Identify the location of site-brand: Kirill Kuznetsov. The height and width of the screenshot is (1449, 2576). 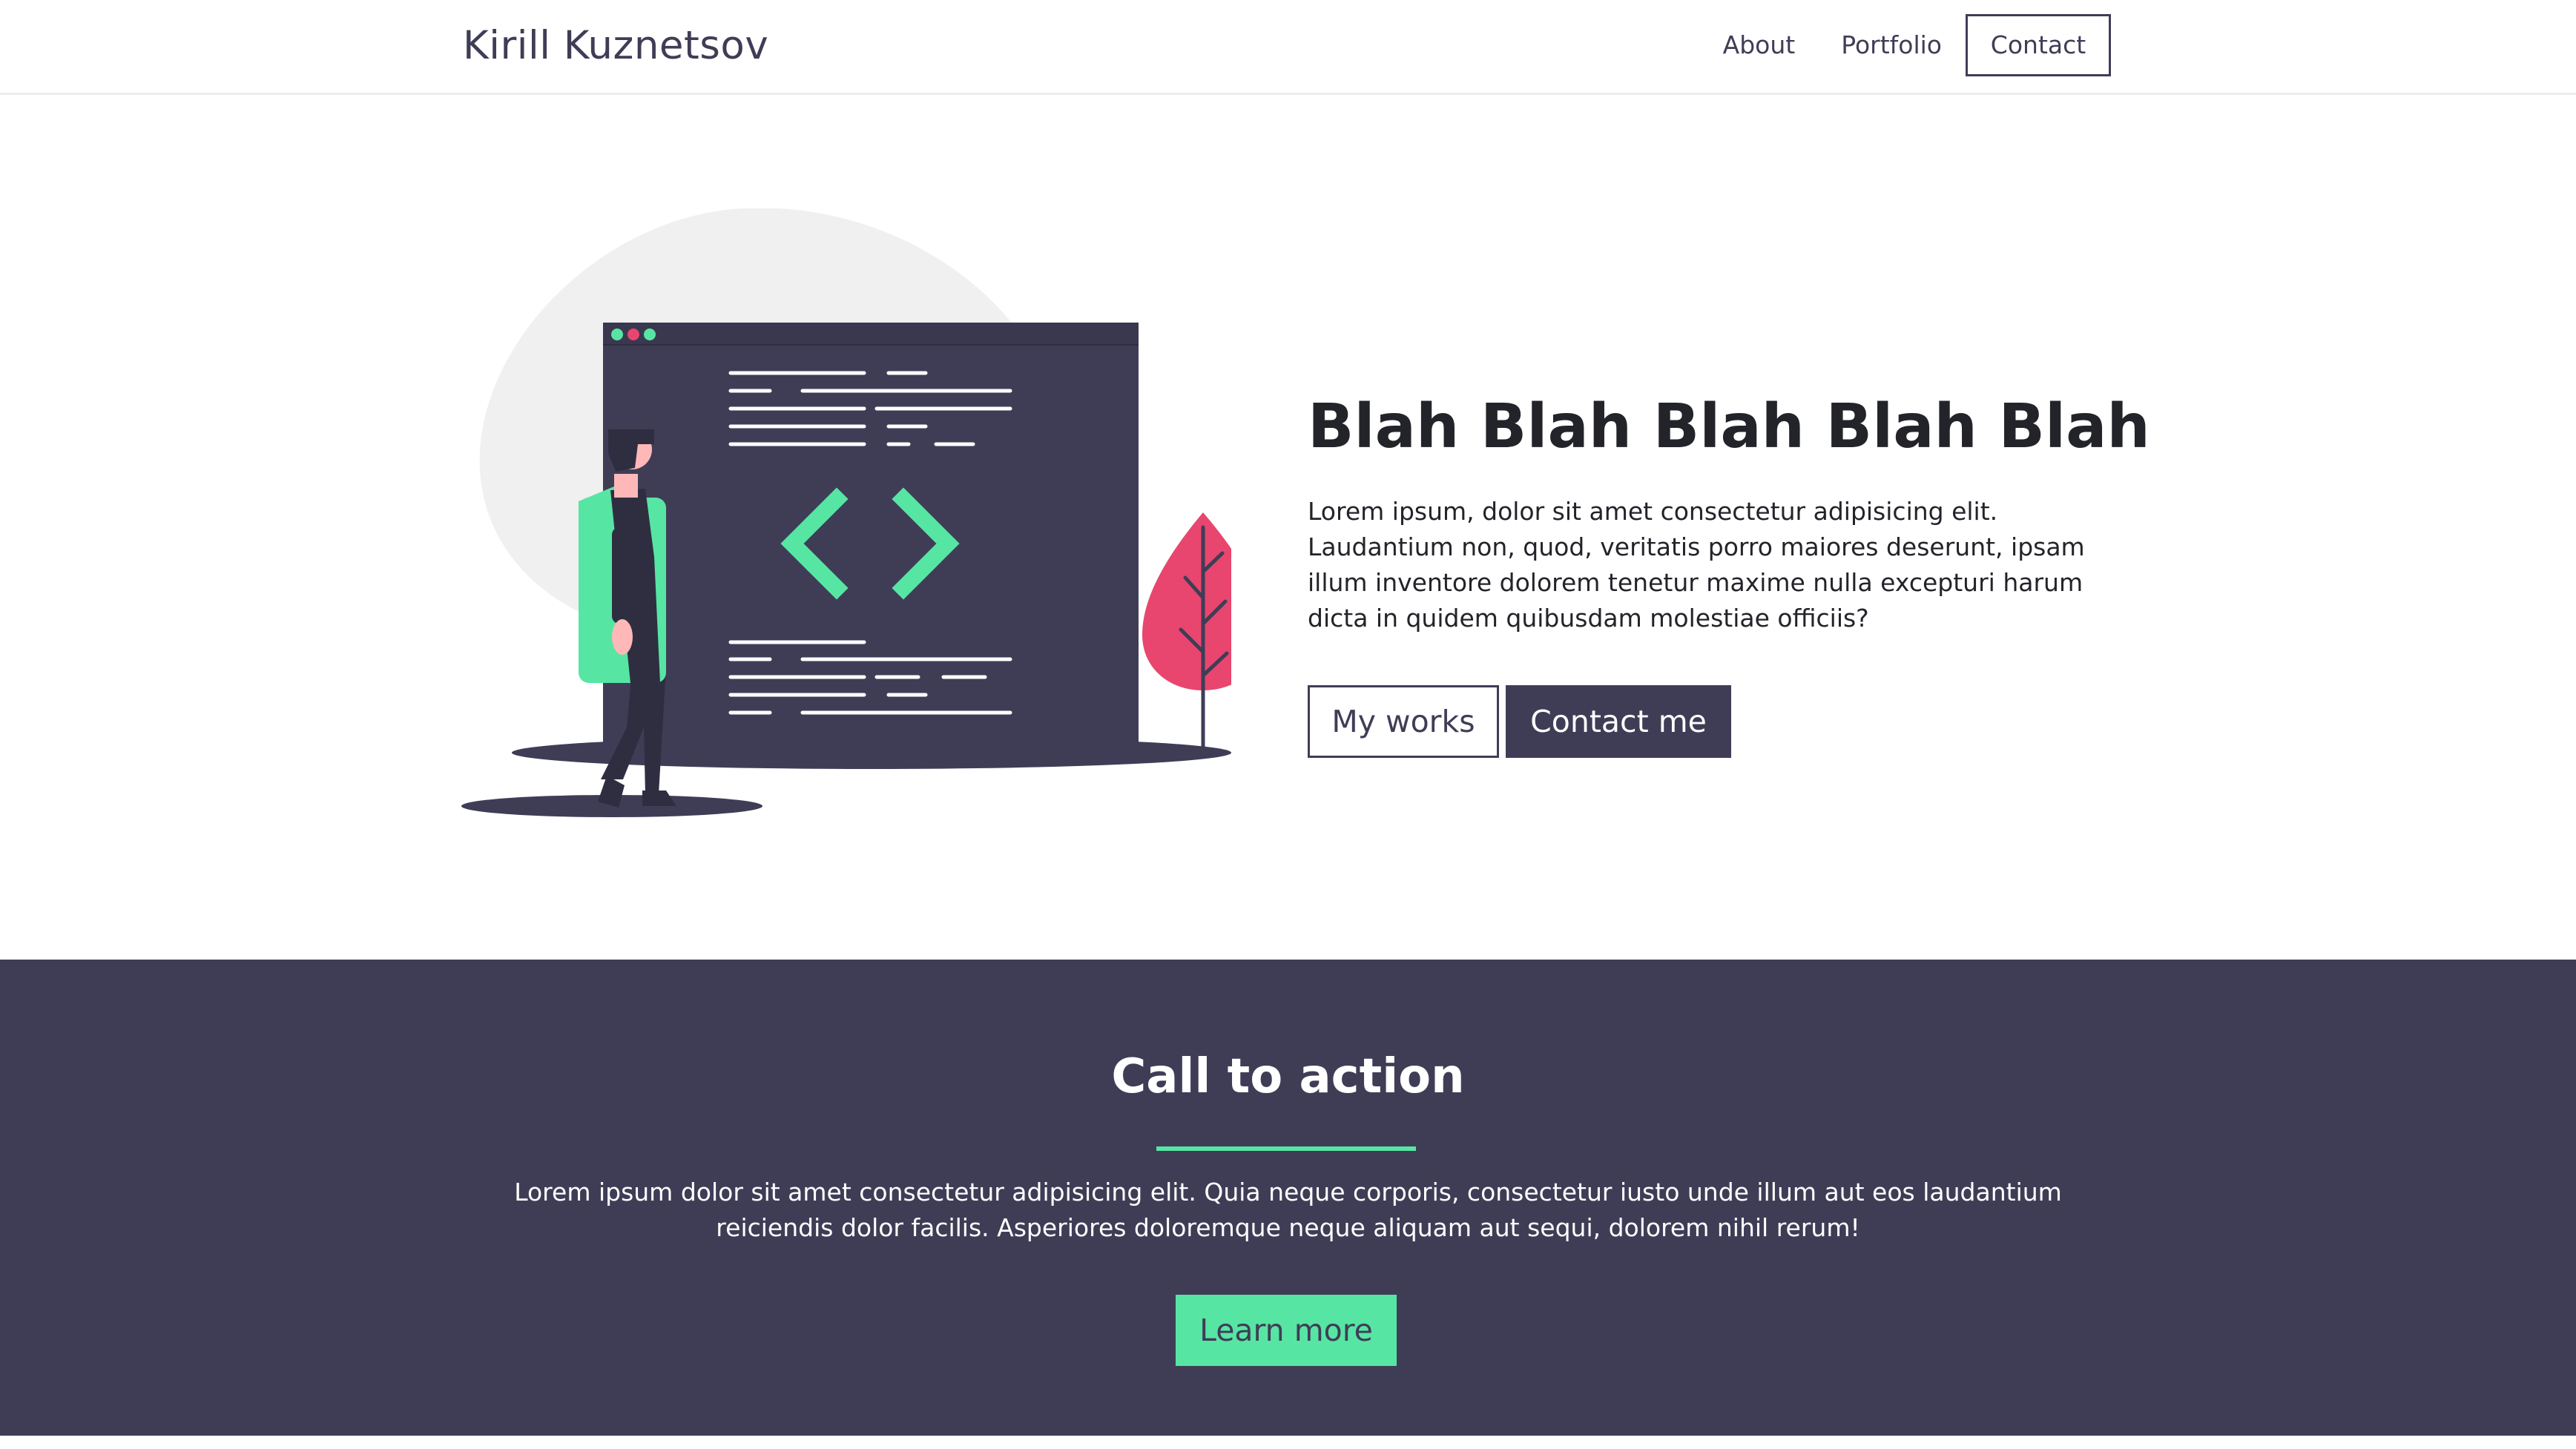
(615, 46).